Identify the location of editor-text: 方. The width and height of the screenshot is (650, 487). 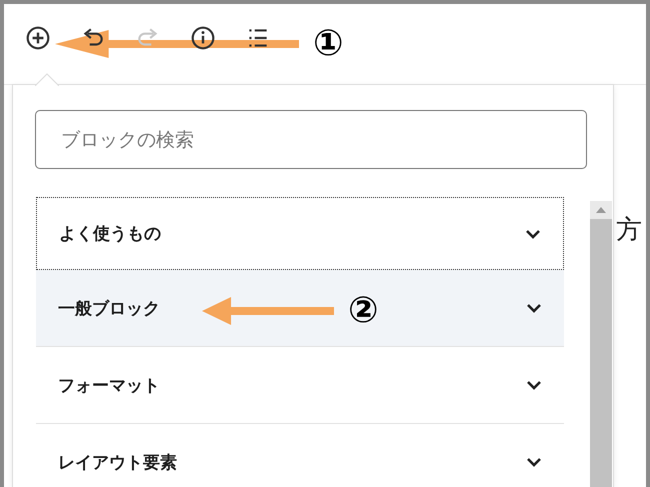
(629, 230).